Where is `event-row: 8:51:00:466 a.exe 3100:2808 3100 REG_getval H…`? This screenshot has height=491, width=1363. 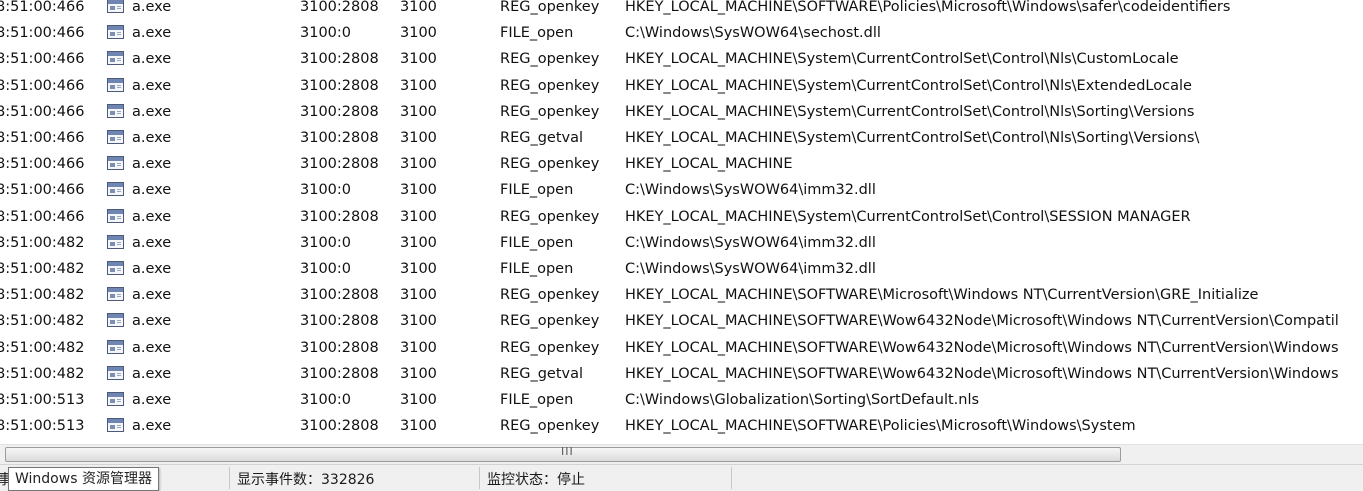
event-row: 8:51:00:466 a.exe 3100:2808 3100 REG_getval H… is located at coordinates (681, 138).